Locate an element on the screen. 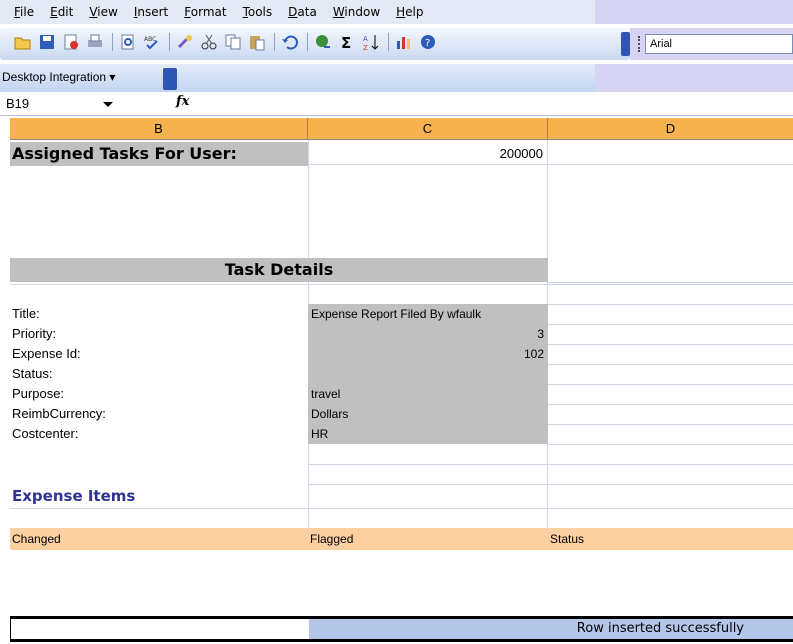  field-label-expense-id: Expense Id: is located at coordinates (159, 354).